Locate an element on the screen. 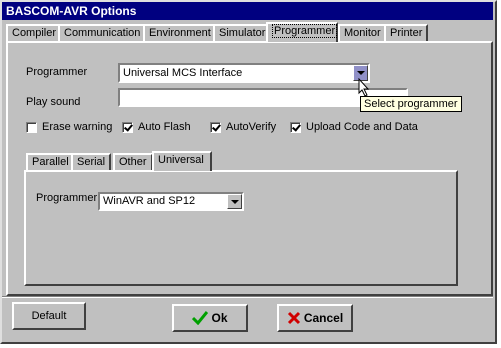  programmer-select: Universal MCS Interface is located at coordinates (244, 73).